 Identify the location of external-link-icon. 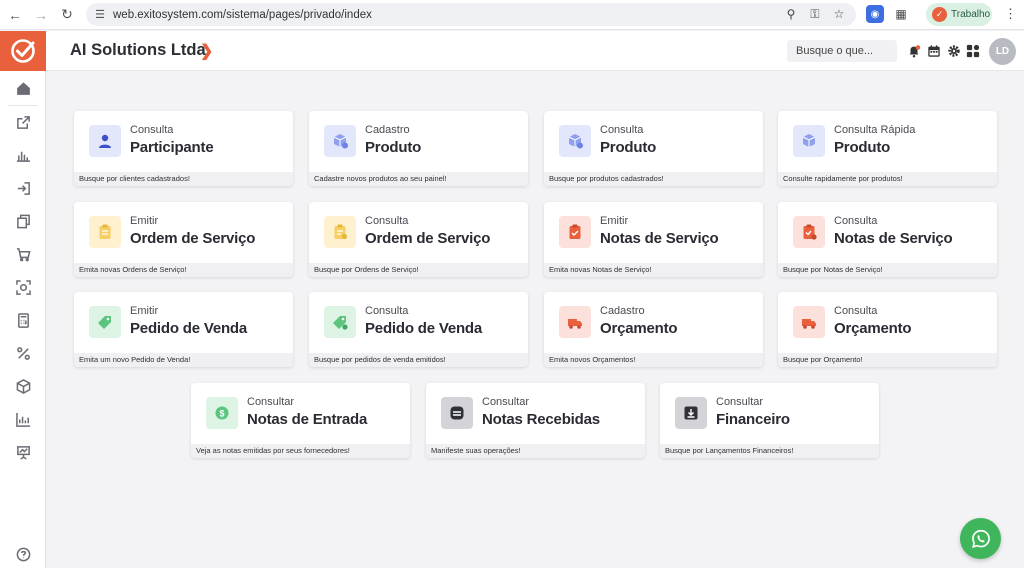
(23, 122).